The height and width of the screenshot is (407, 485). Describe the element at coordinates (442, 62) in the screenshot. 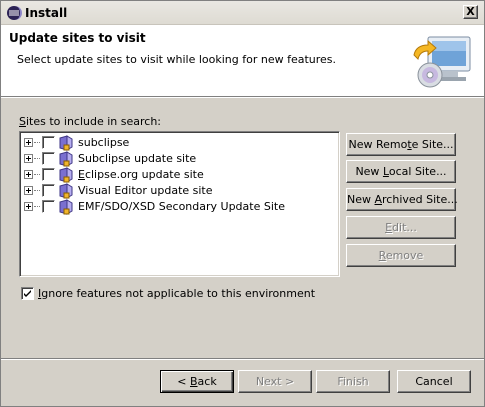

I see `install-wizard-icon` at that location.